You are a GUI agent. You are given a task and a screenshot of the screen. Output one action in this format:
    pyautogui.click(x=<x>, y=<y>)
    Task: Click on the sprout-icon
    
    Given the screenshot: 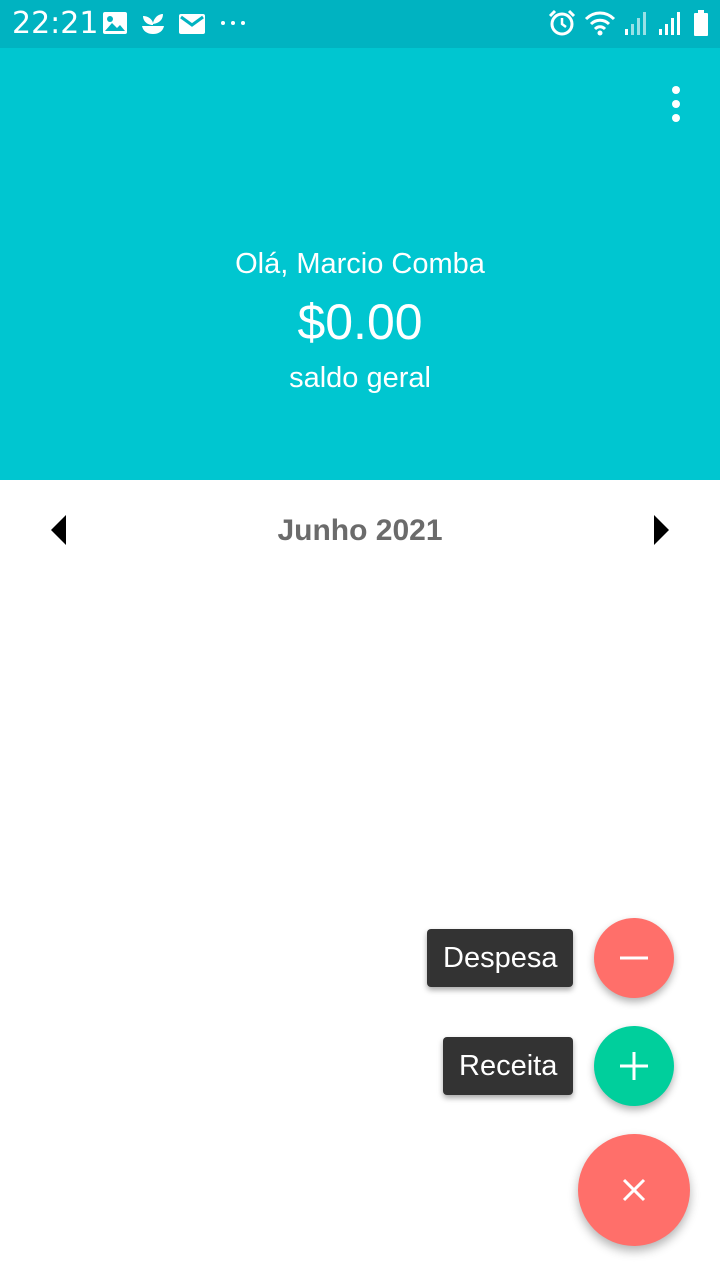 What is the action you would take?
    pyautogui.click(x=153, y=25)
    